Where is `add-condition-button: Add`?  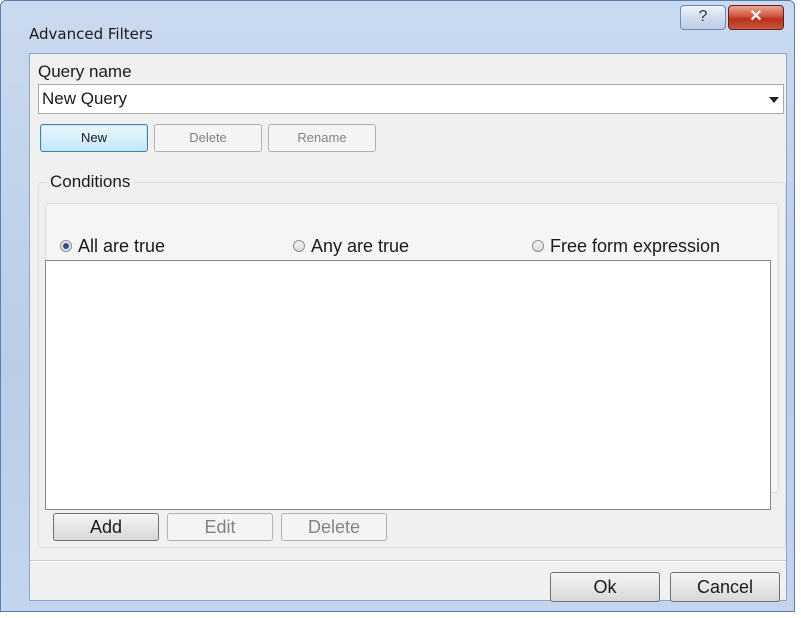 add-condition-button: Add is located at coordinates (106, 527).